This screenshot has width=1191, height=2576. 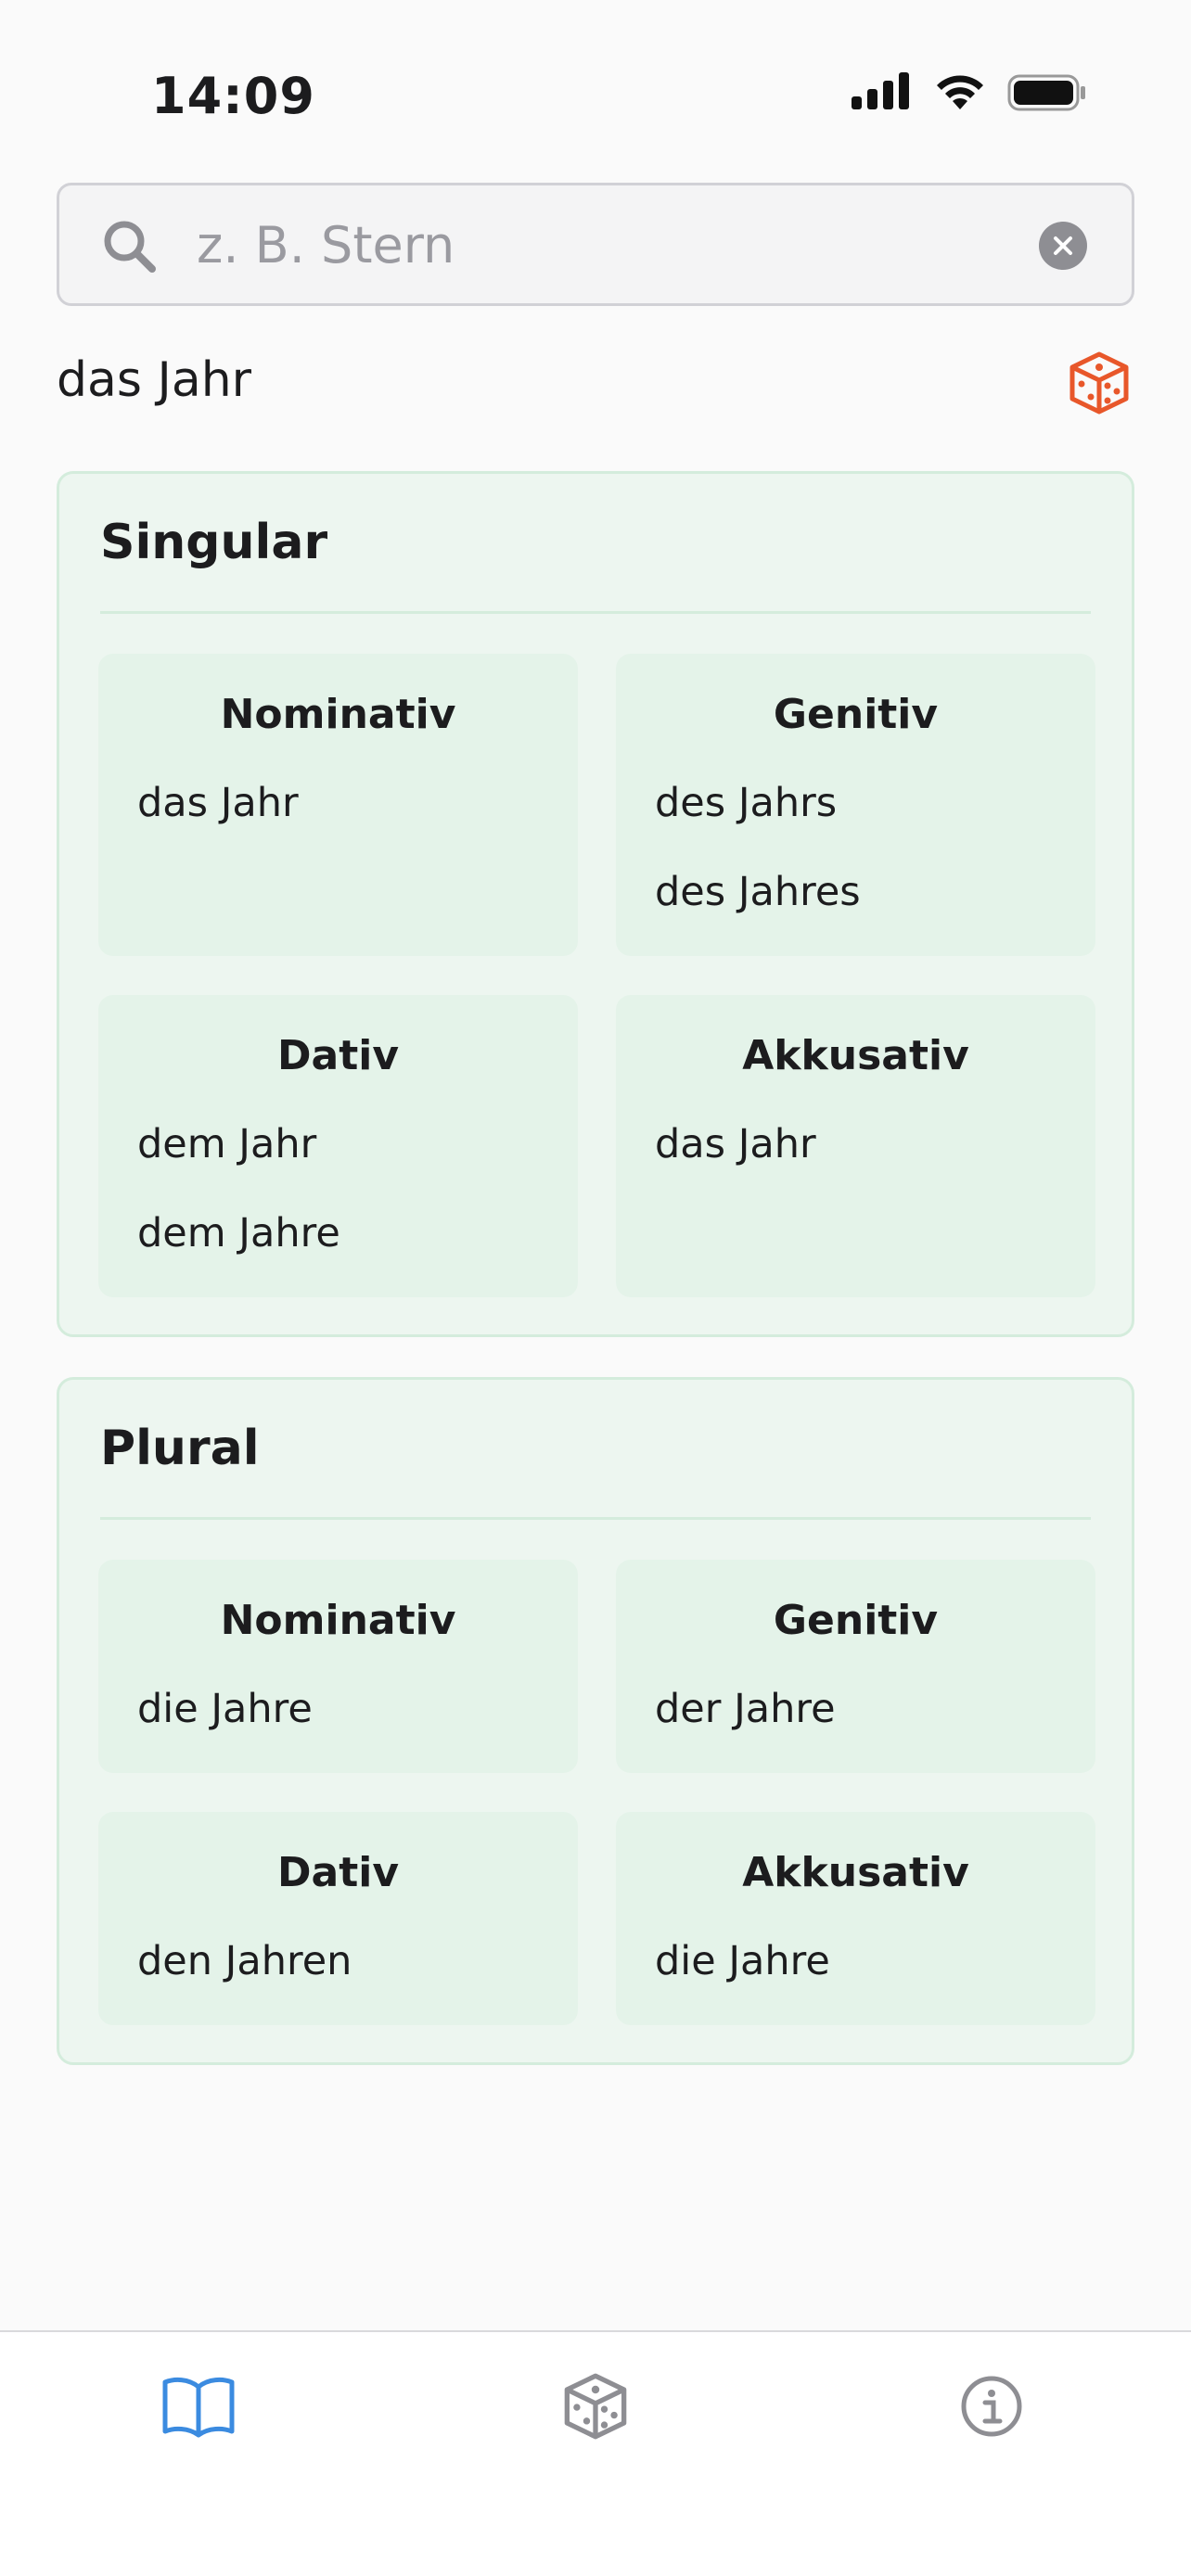 What do you see at coordinates (855, 1146) in the screenshot?
I see `singular-akkusativ-cell: Akkusativ das Jahr` at bounding box center [855, 1146].